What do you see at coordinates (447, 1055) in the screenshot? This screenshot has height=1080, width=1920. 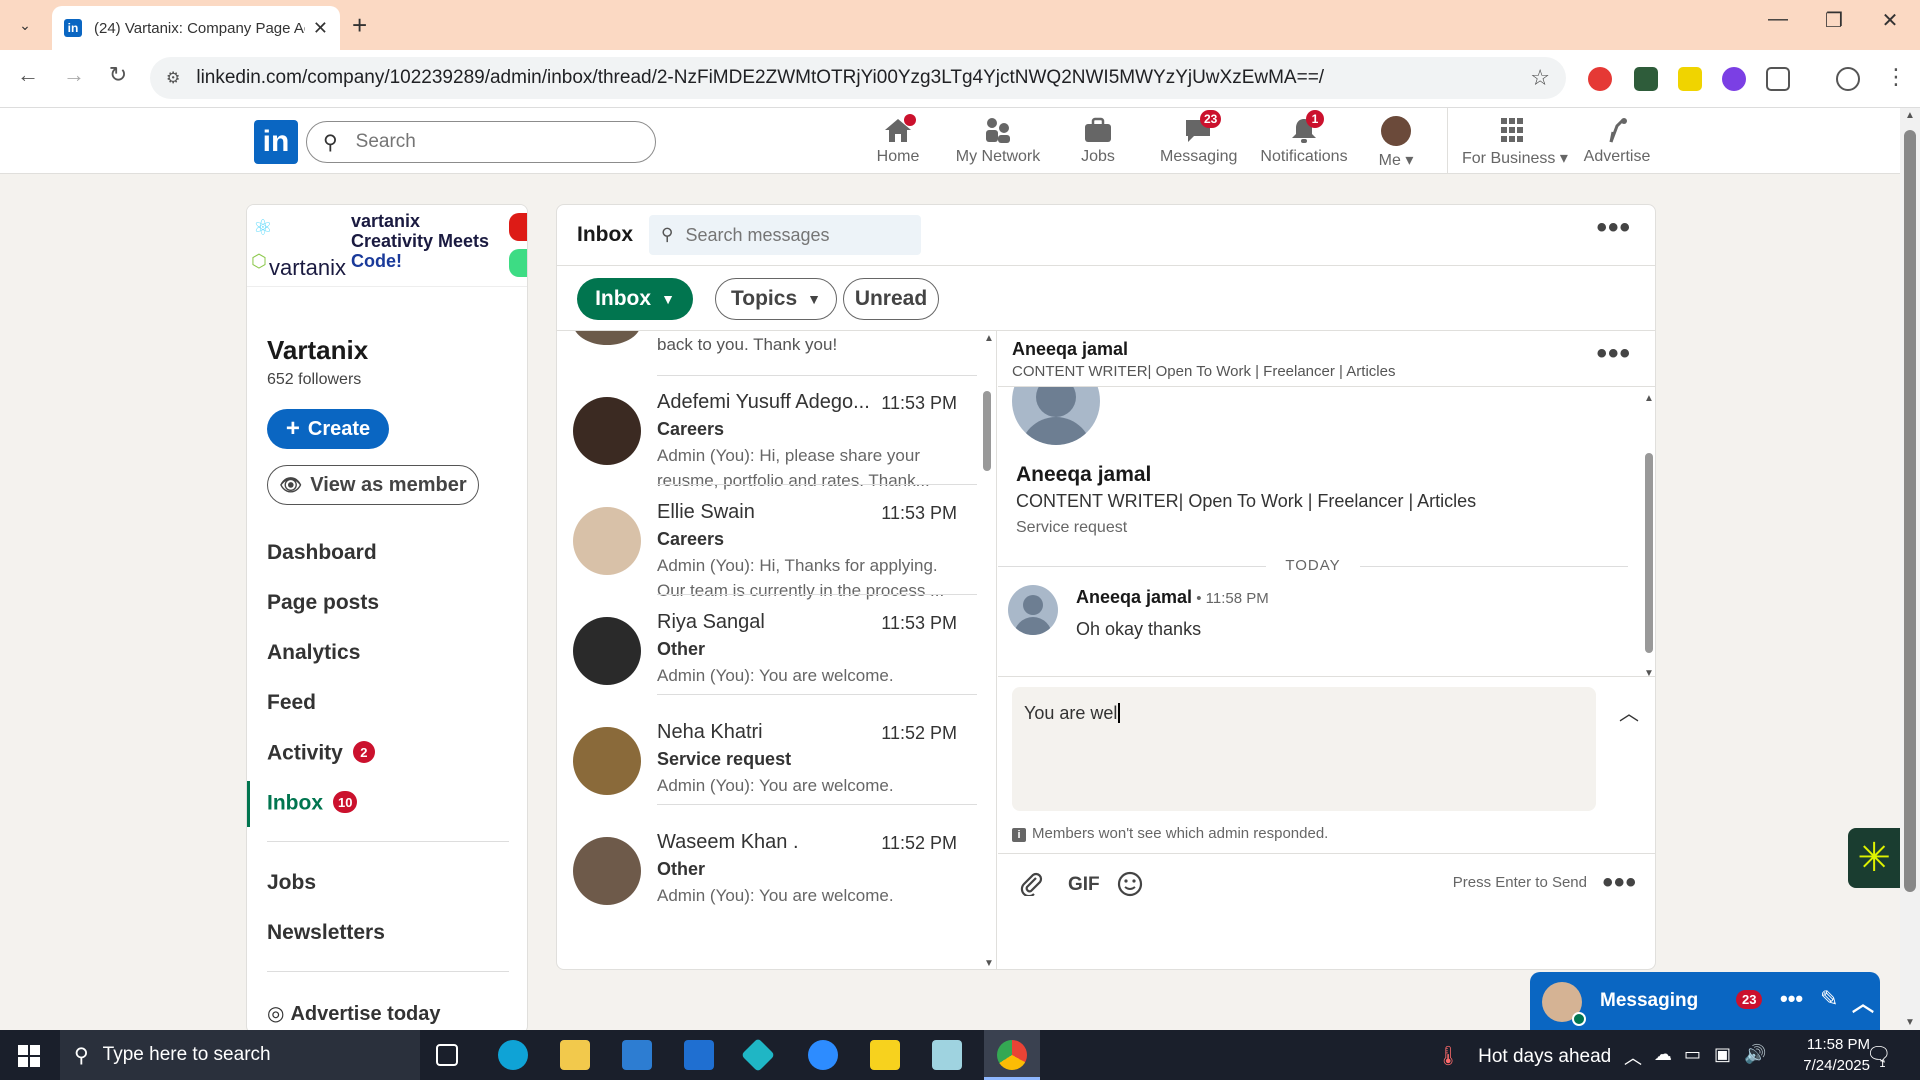 I see `task-view-icon` at bounding box center [447, 1055].